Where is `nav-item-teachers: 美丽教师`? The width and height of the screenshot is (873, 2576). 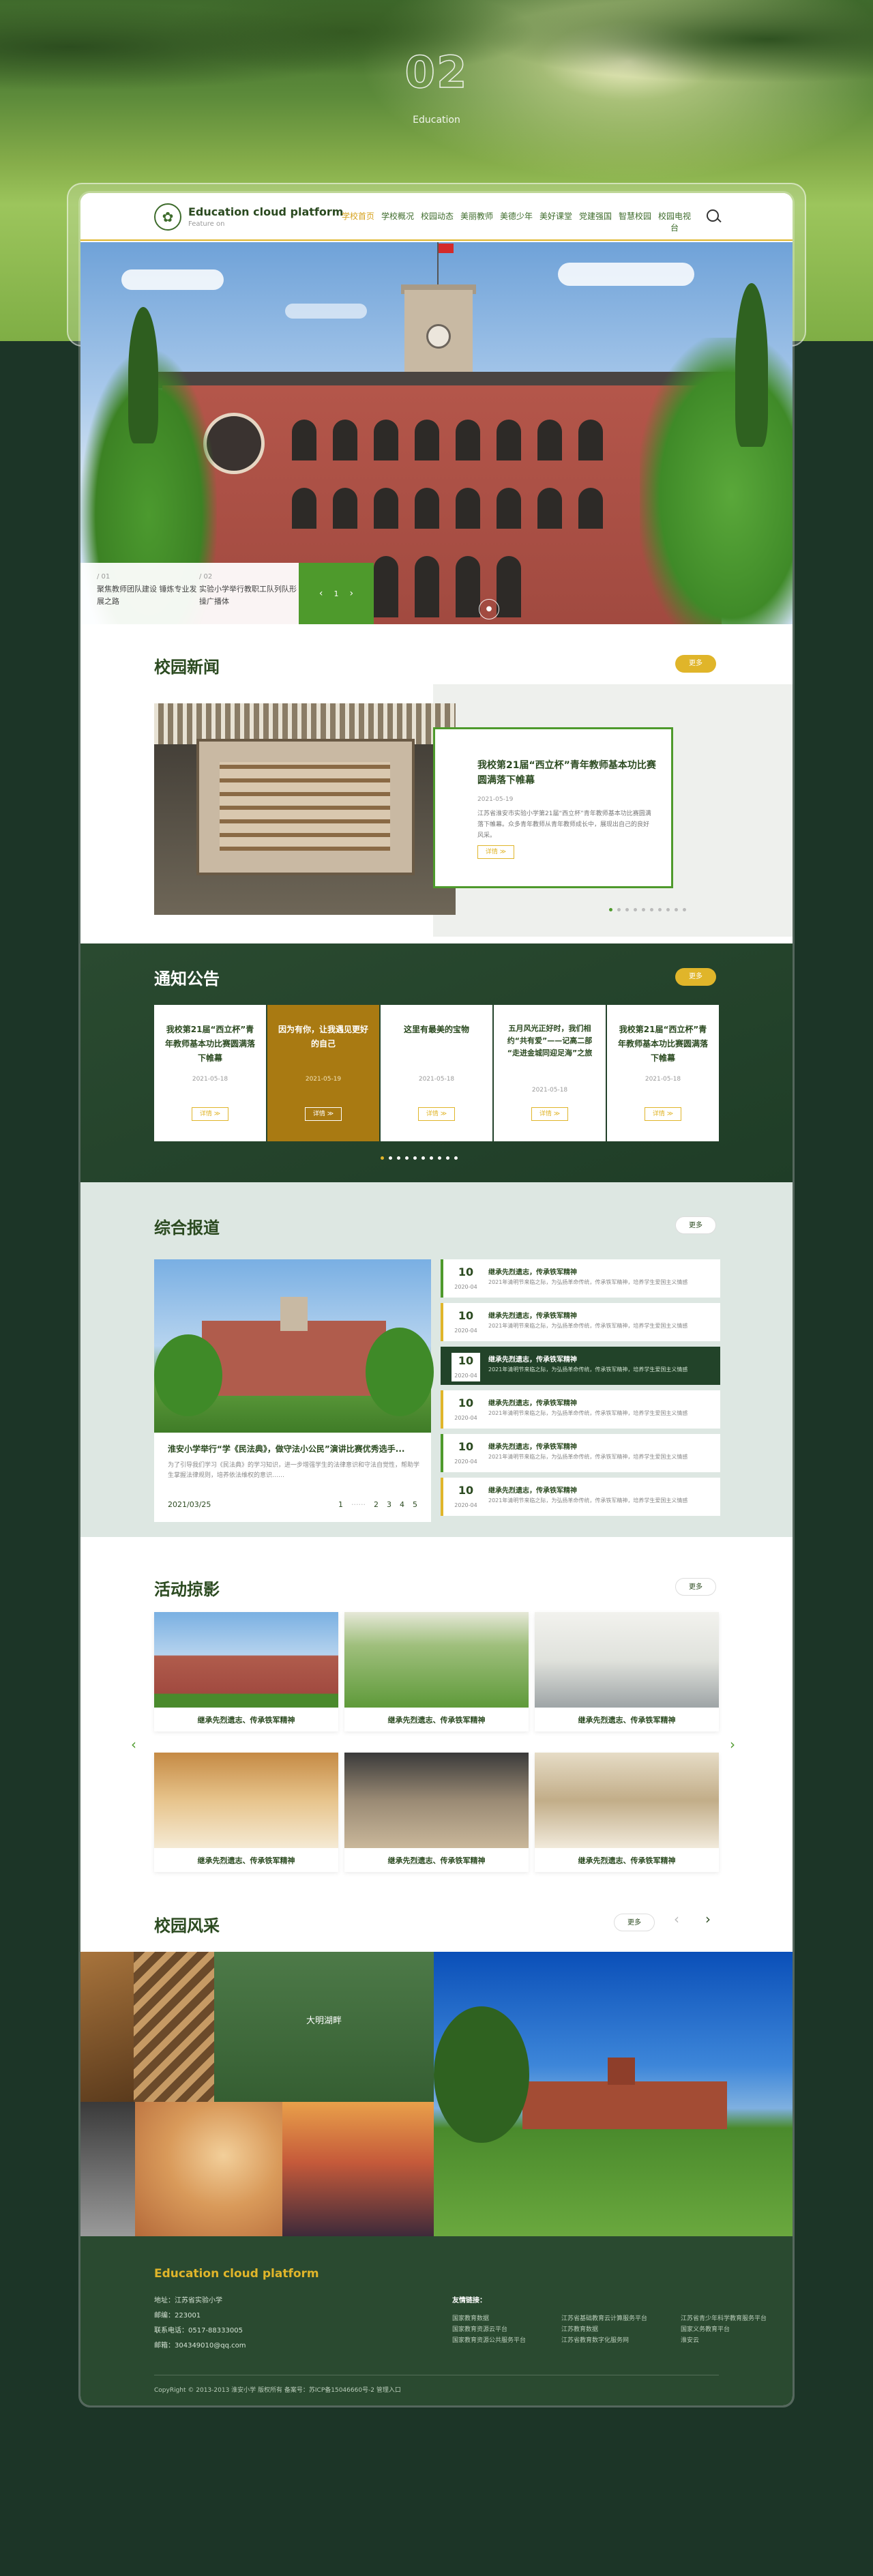
nav-item-teachers: 美丽教师 is located at coordinates (477, 222).